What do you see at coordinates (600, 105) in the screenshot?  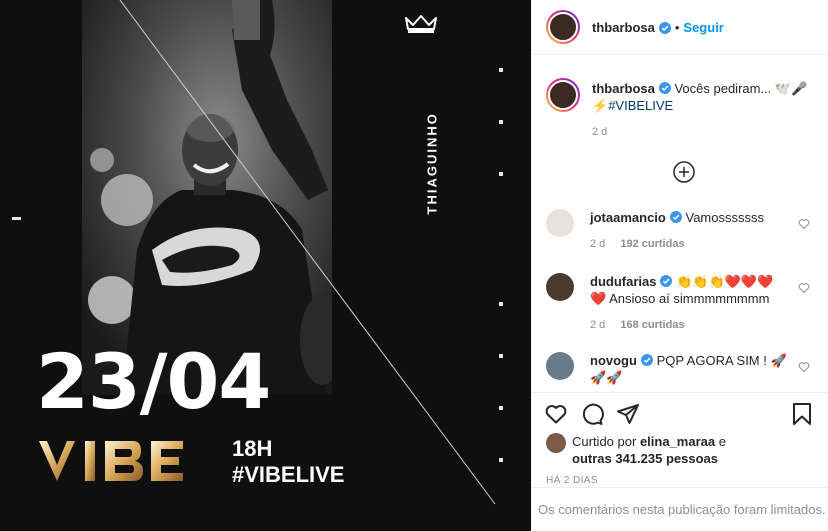 I see `caption-emoji: ⚡` at bounding box center [600, 105].